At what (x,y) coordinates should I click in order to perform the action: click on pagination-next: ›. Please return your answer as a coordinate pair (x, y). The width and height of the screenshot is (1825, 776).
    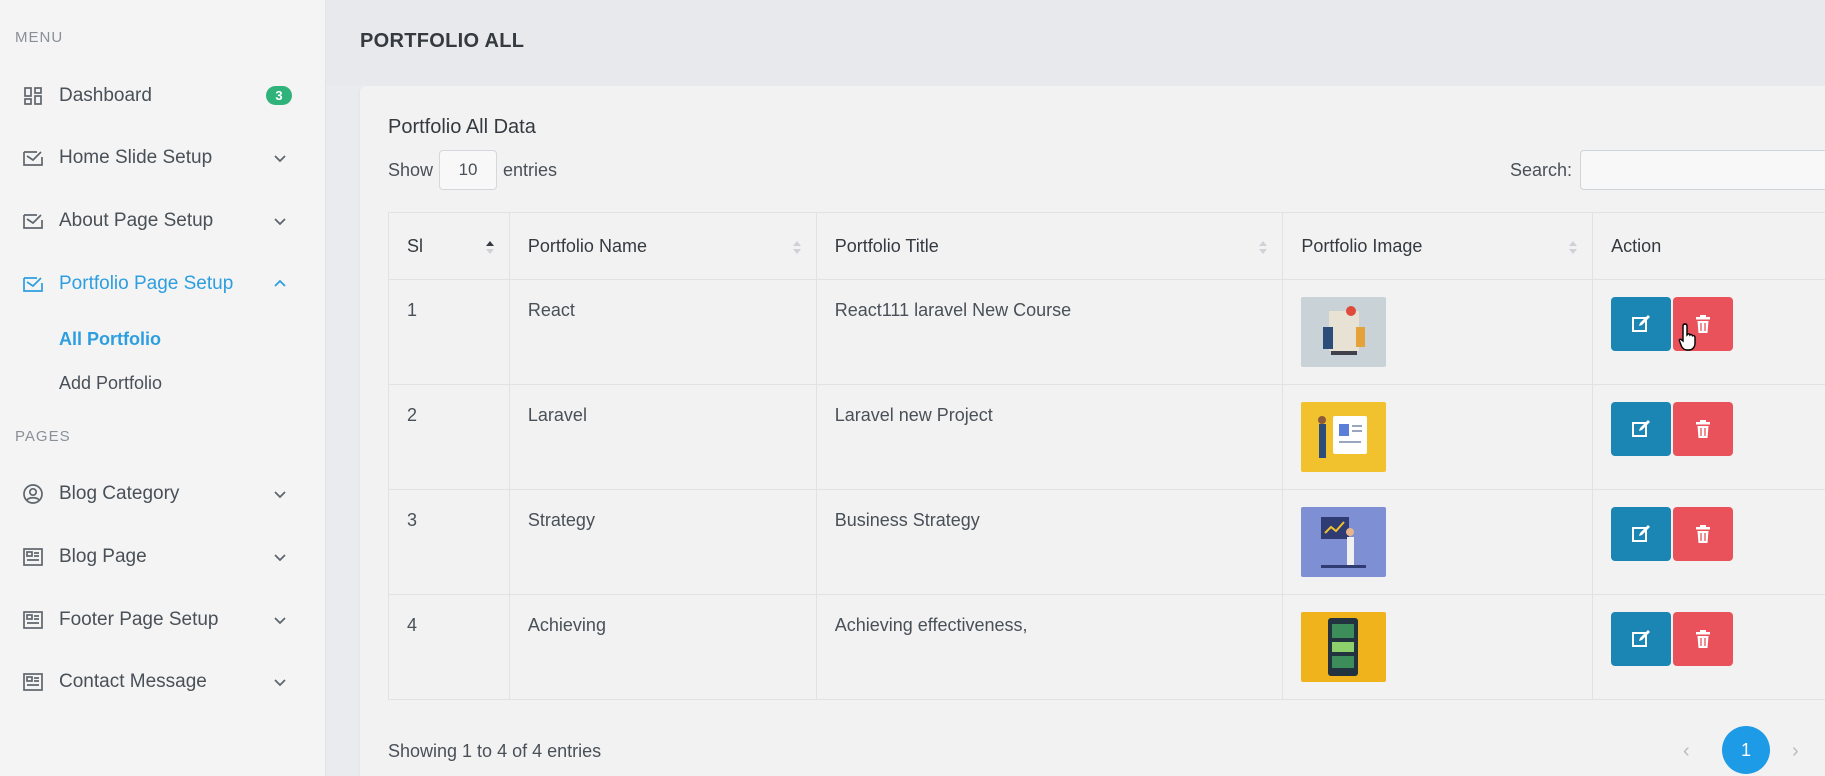
    Looking at the image, I should click on (1795, 751).